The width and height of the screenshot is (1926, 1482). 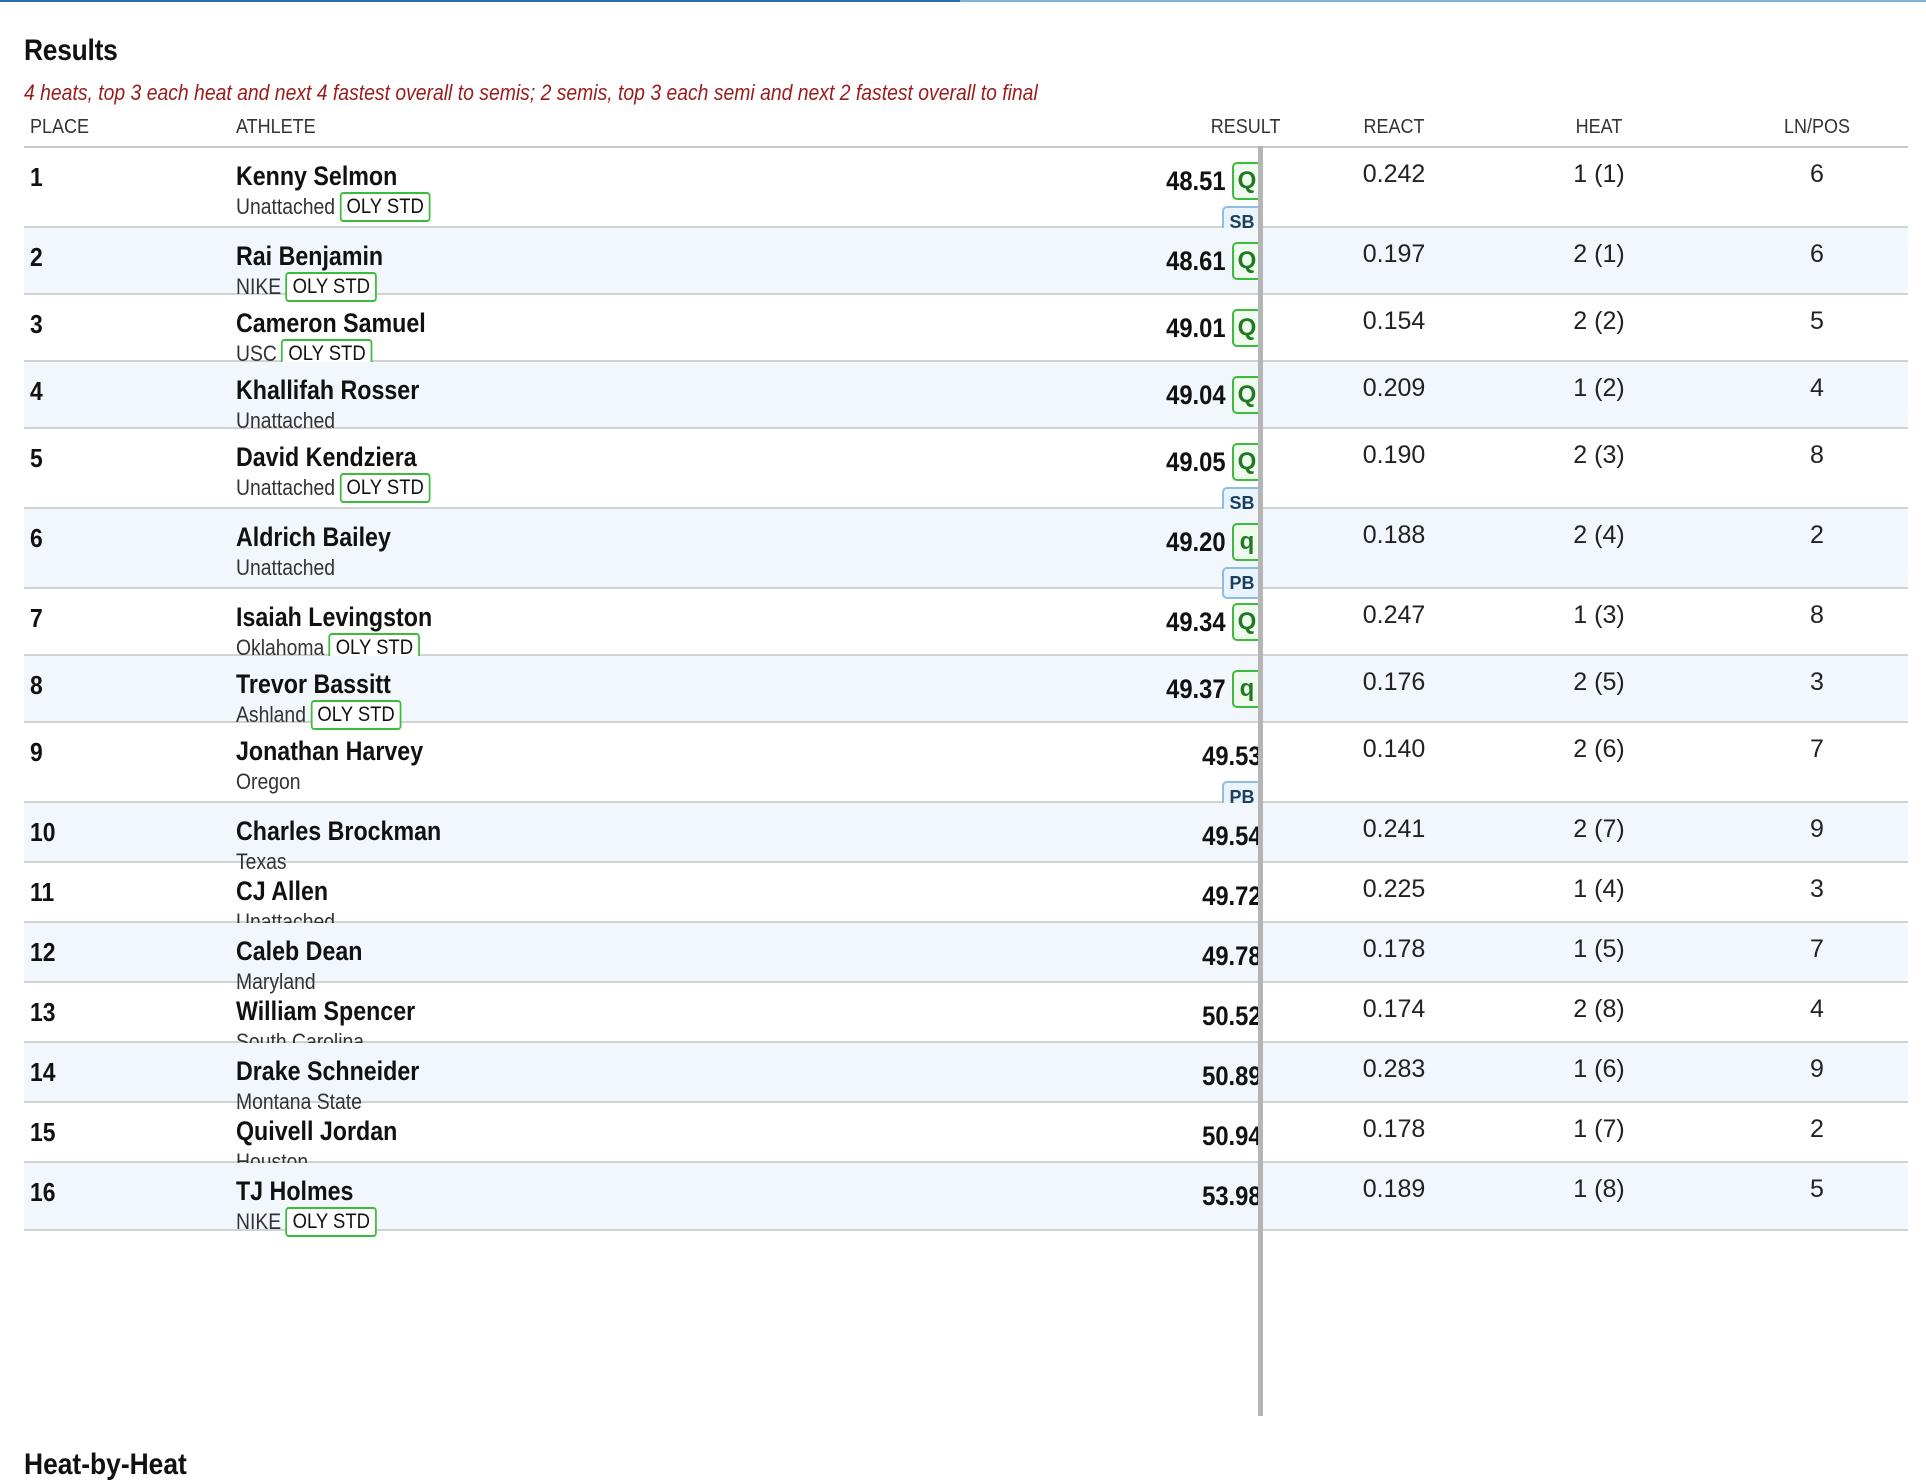 What do you see at coordinates (331, 176) in the screenshot?
I see `athlete-name-link: Kenny Selmon` at bounding box center [331, 176].